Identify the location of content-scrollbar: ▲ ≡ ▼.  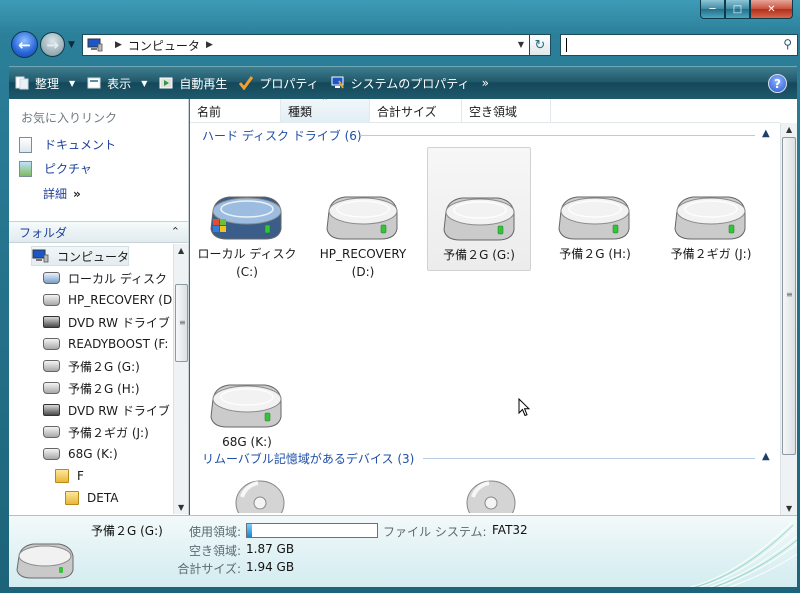
(788, 319).